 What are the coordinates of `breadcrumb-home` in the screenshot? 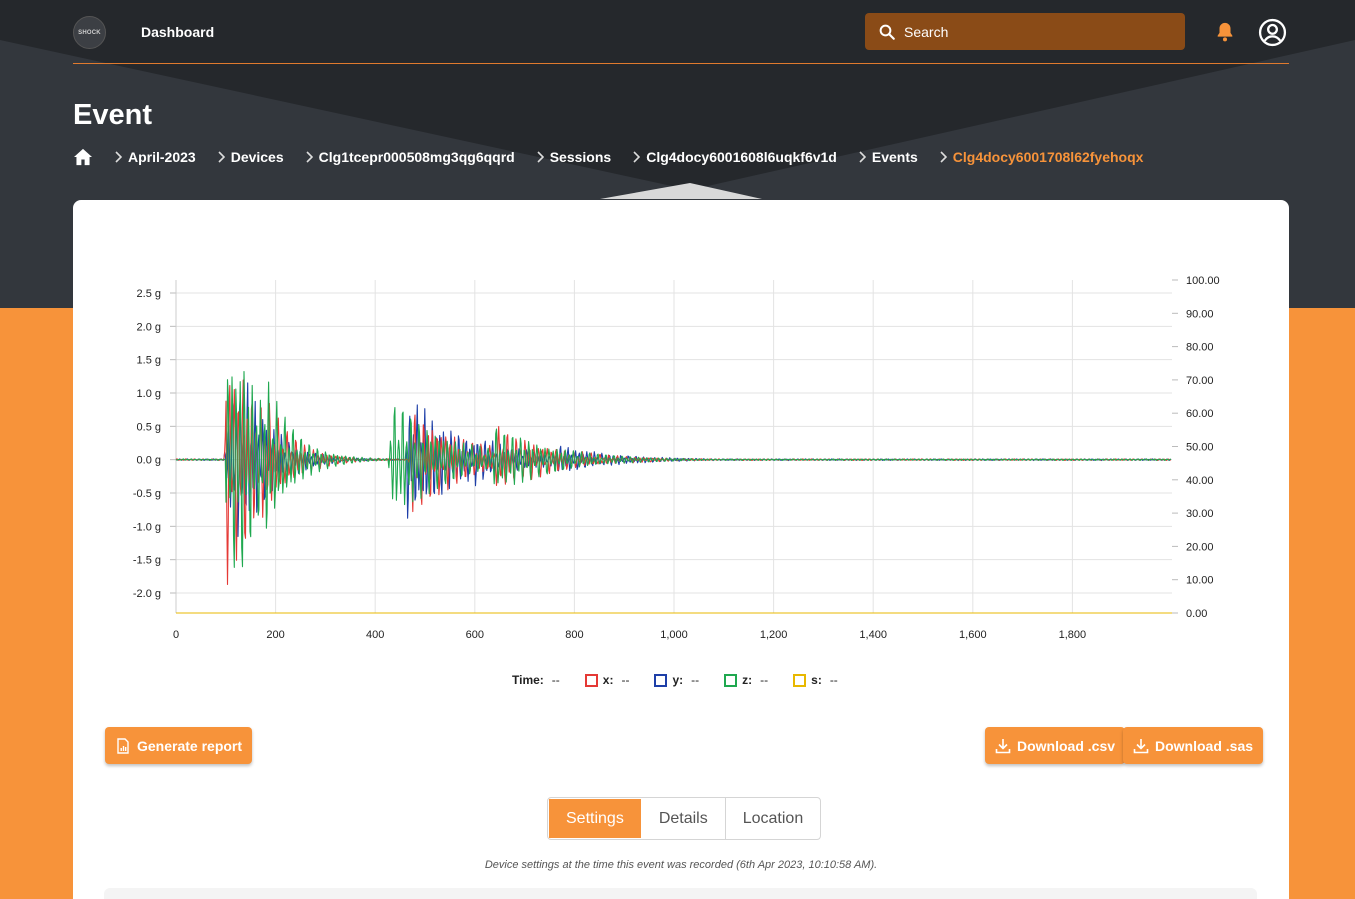 It's located at (83, 157).